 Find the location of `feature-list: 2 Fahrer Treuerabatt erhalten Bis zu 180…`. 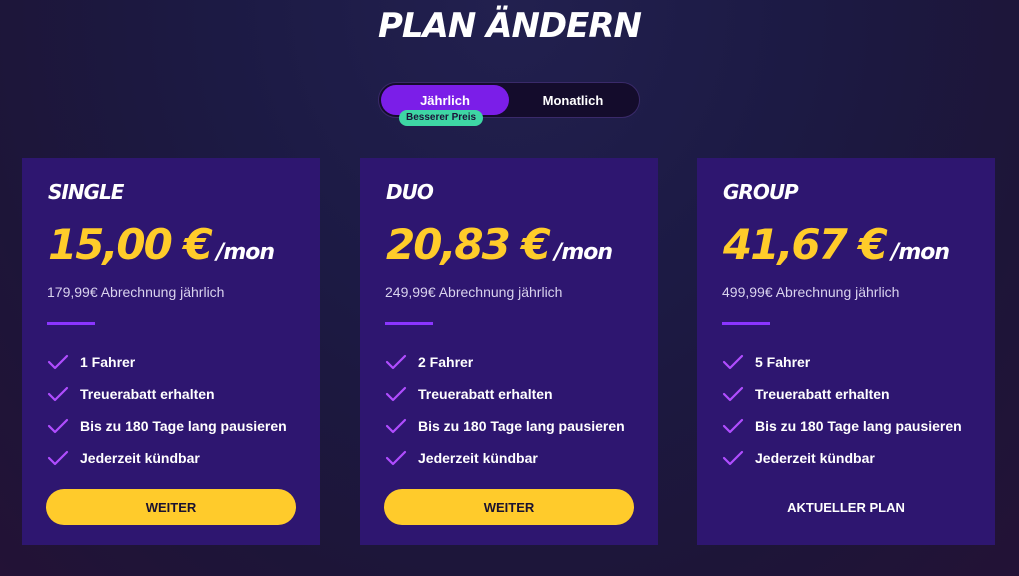

feature-list: 2 Fahrer Treuerabatt erhalten Bis zu 180… is located at coordinates (505, 410).